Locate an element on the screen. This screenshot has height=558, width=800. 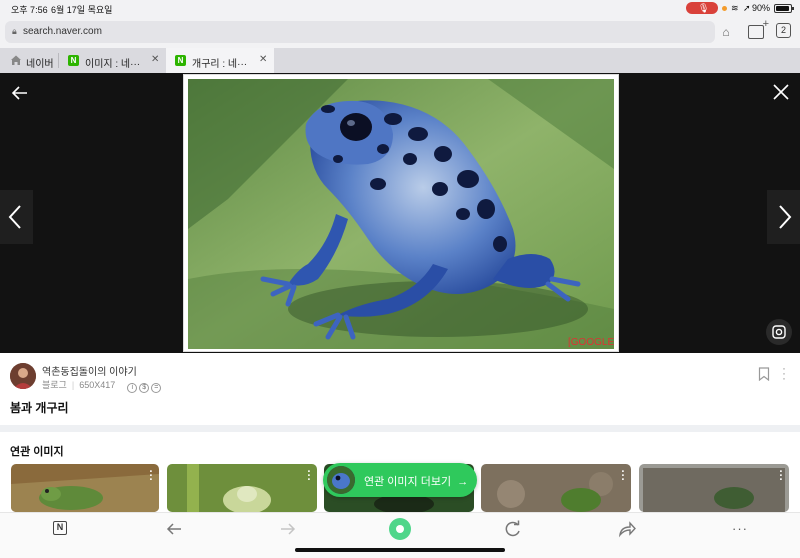
tab-label: 개구리 : 네··· is located at coordinates (220, 64).